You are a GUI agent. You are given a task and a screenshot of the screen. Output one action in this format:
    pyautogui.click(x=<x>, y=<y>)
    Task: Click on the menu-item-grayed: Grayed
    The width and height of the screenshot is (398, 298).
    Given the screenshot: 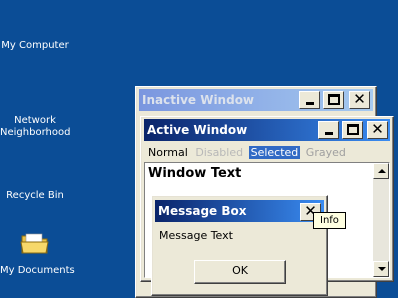 What is the action you would take?
    pyautogui.click(x=326, y=152)
    